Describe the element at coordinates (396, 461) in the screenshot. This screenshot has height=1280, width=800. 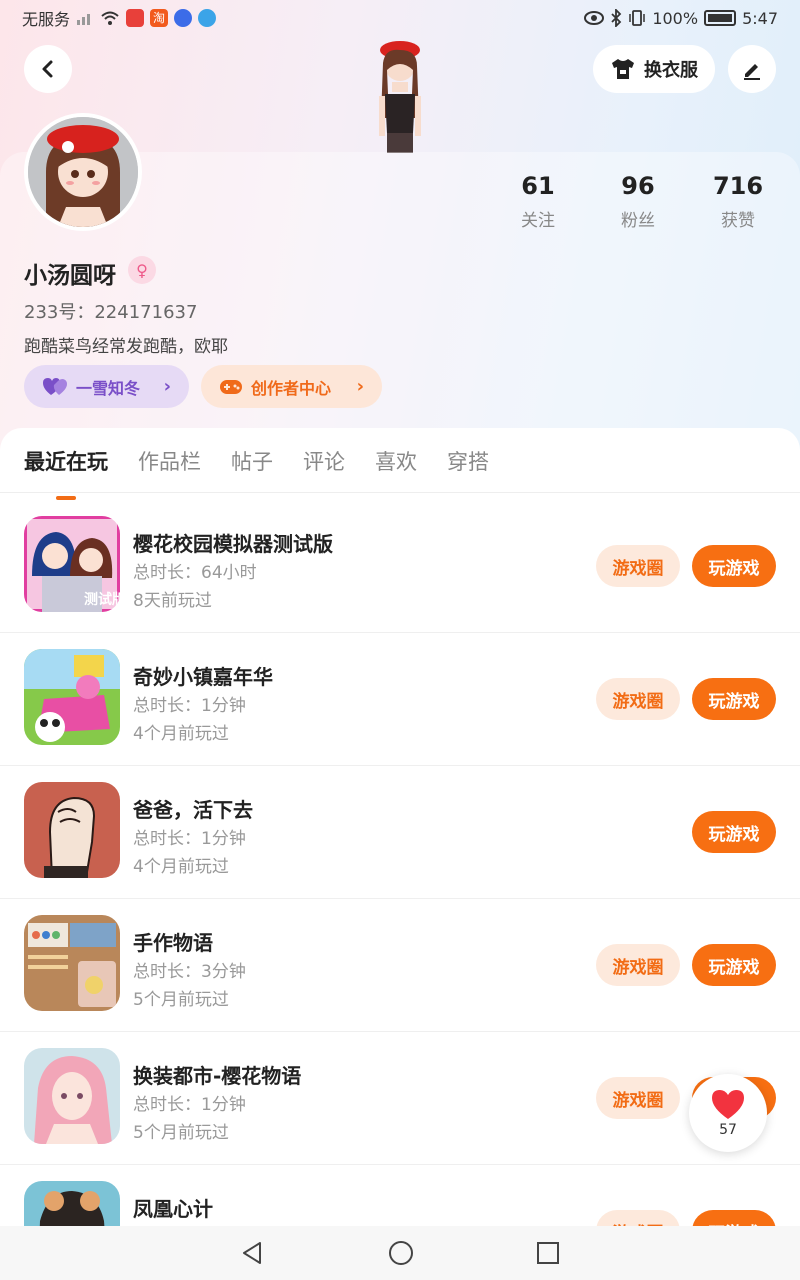
I see `tab-likes: 喜欢` at that location.